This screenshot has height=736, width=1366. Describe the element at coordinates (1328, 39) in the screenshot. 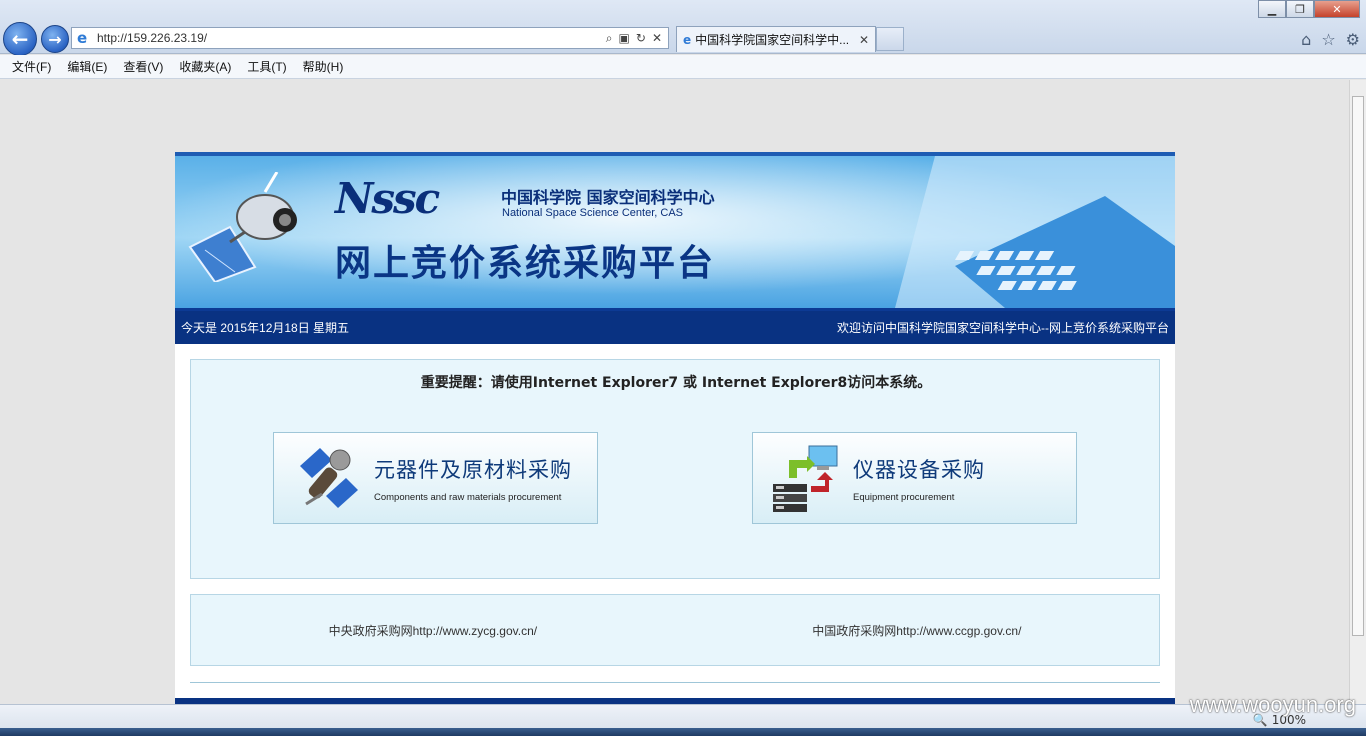

I see `favorites-star-icon: ☆` at that location.